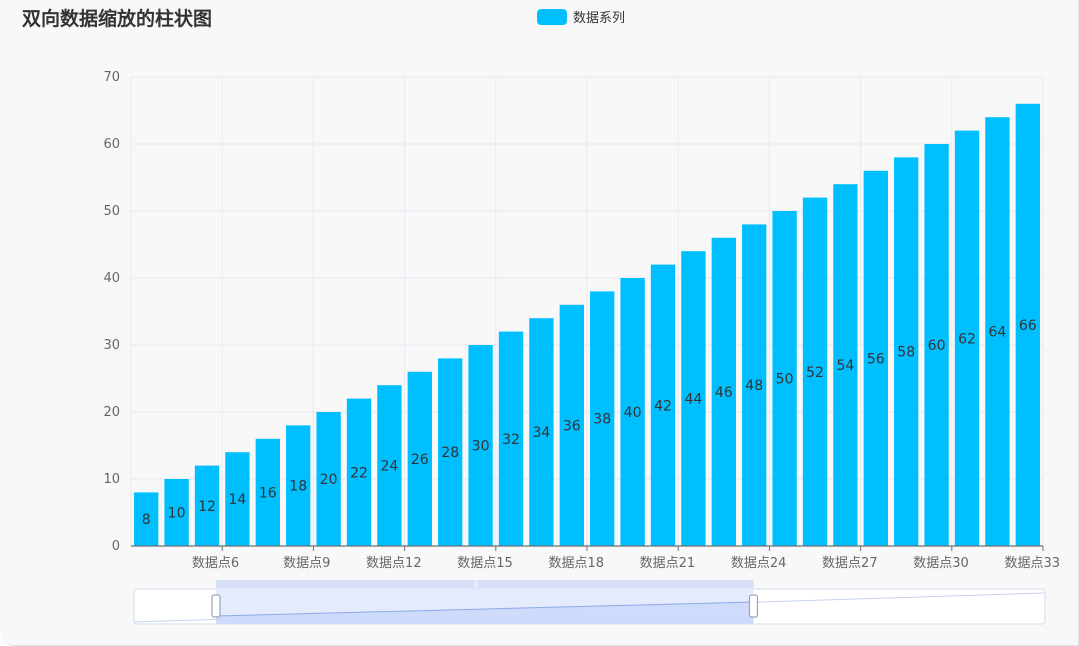 This screenshot has width=1079, height=646. I want to click on y-tick-label: 60, so click(111, 144).